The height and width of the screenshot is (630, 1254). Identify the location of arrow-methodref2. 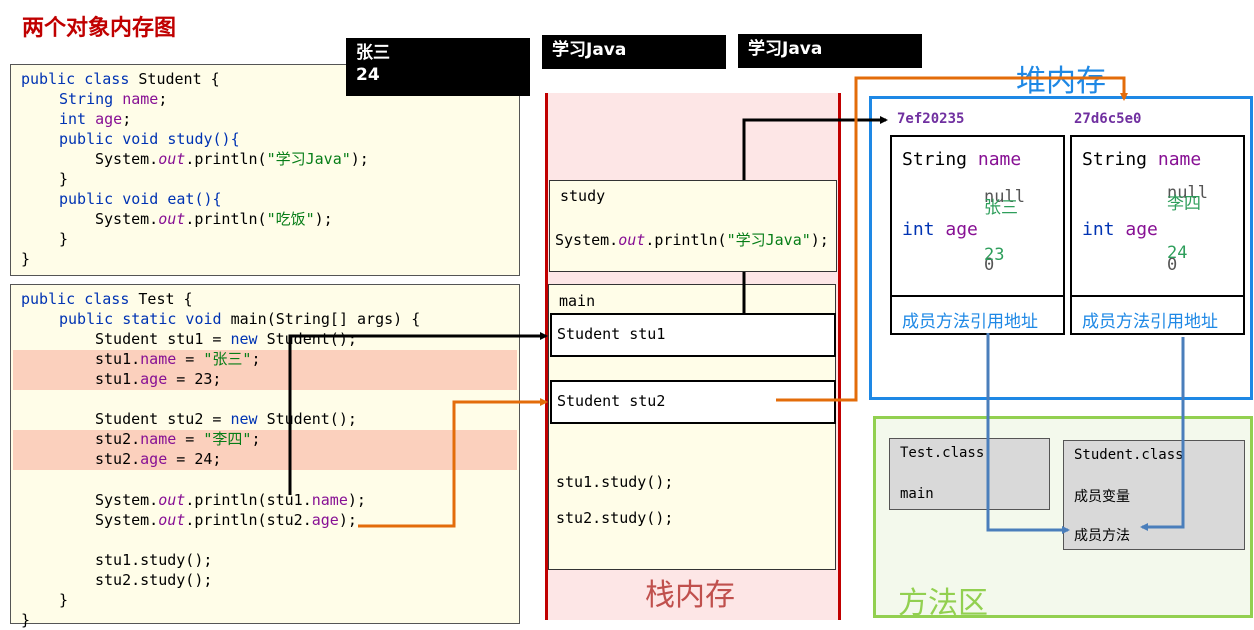
(1162, 434).